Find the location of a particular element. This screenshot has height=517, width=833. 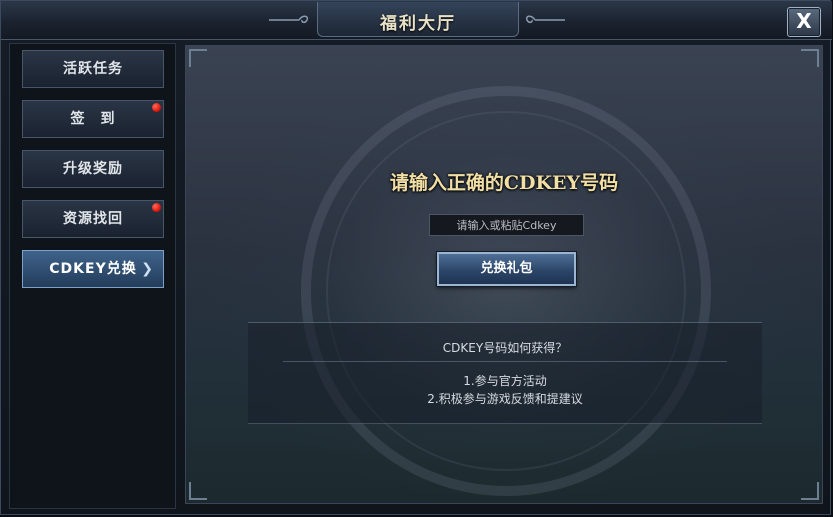

sidebar-item-cdkey-redeem: CDKEY兑换 ❯ is located at coordinates (93, 269).